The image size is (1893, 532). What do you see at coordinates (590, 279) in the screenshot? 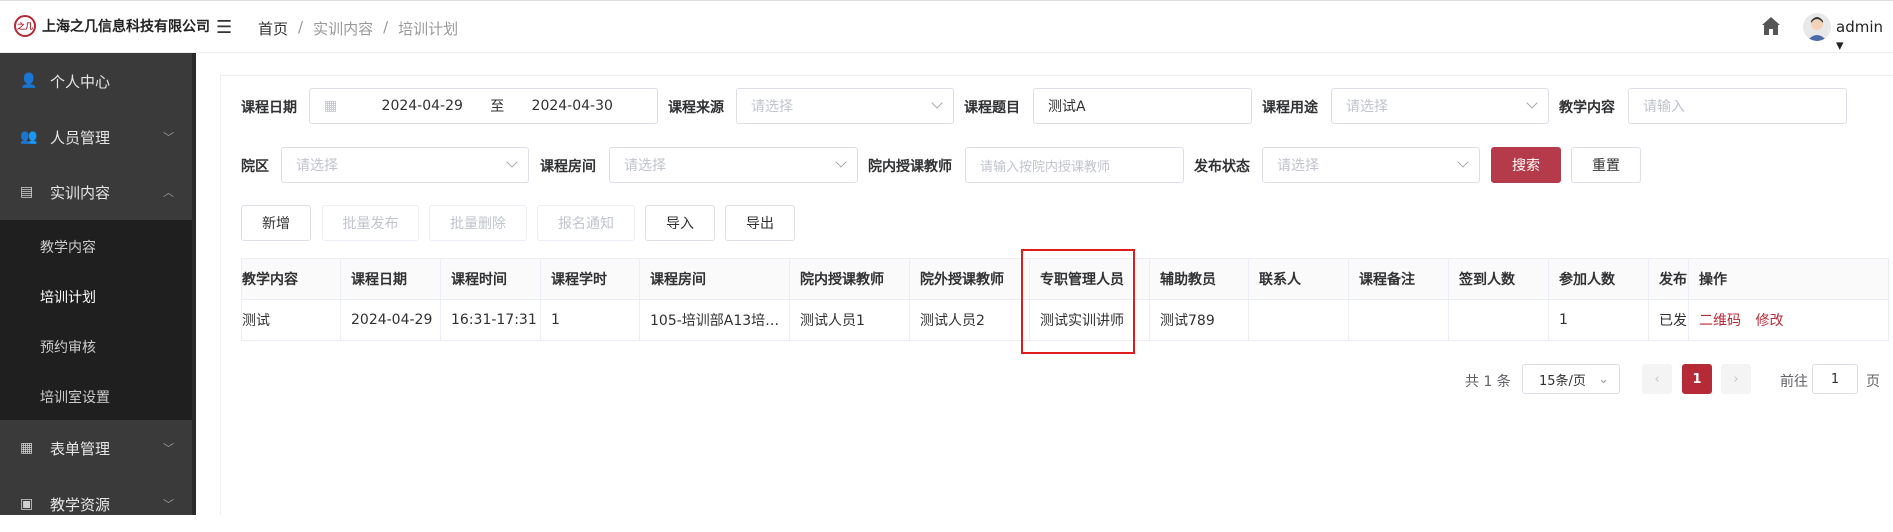
I see `col-header: 课程学时` at bounding box center [590, 279].